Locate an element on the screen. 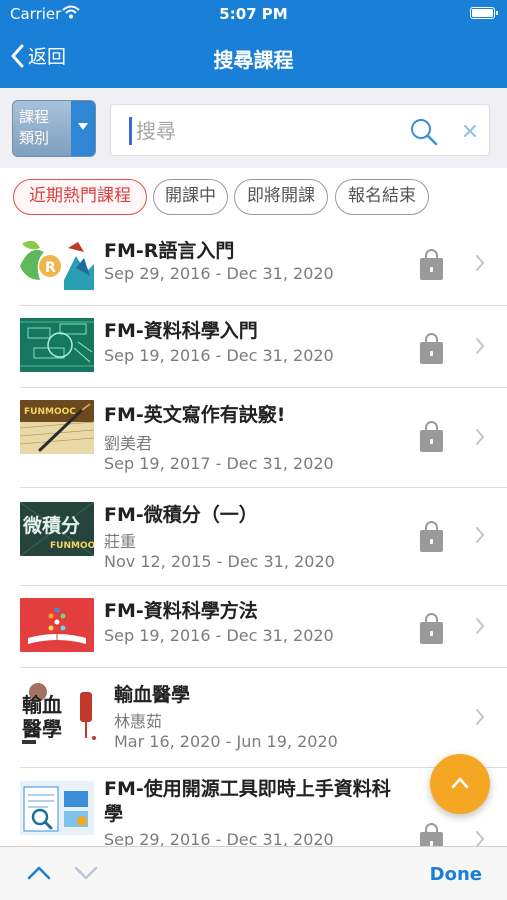 This screenshot has width=507, height=900. svg-text: R is located at coordinates (50, 268).